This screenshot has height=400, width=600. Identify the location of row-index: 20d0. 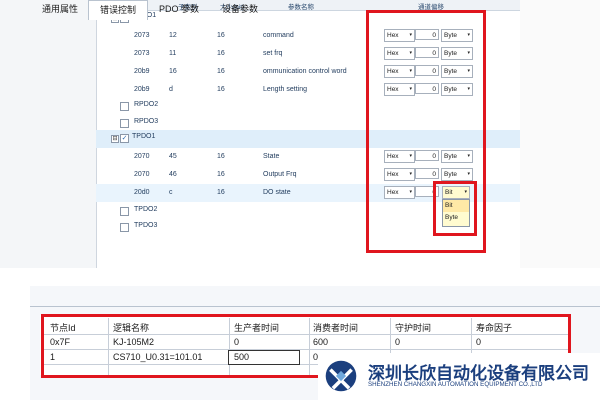
(142, 192).